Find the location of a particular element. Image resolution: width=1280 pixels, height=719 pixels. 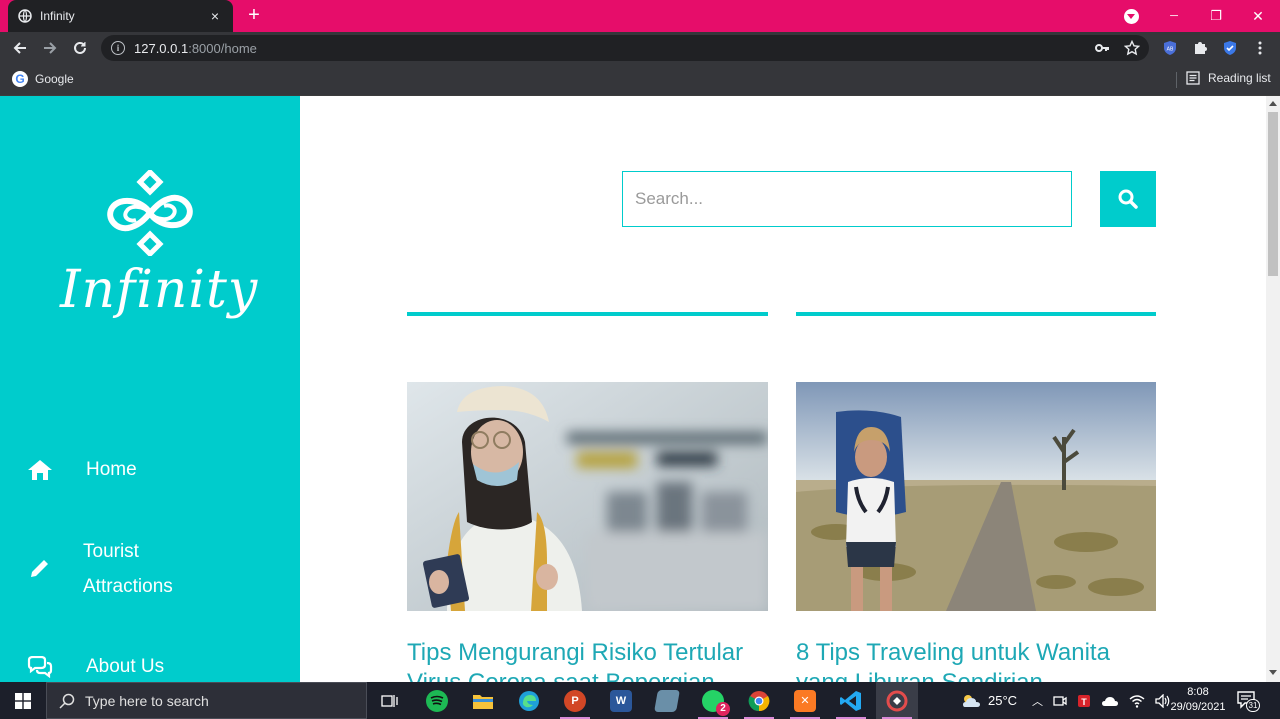

url-host: 127.0.0.1 is located at coordinates (161, 48).